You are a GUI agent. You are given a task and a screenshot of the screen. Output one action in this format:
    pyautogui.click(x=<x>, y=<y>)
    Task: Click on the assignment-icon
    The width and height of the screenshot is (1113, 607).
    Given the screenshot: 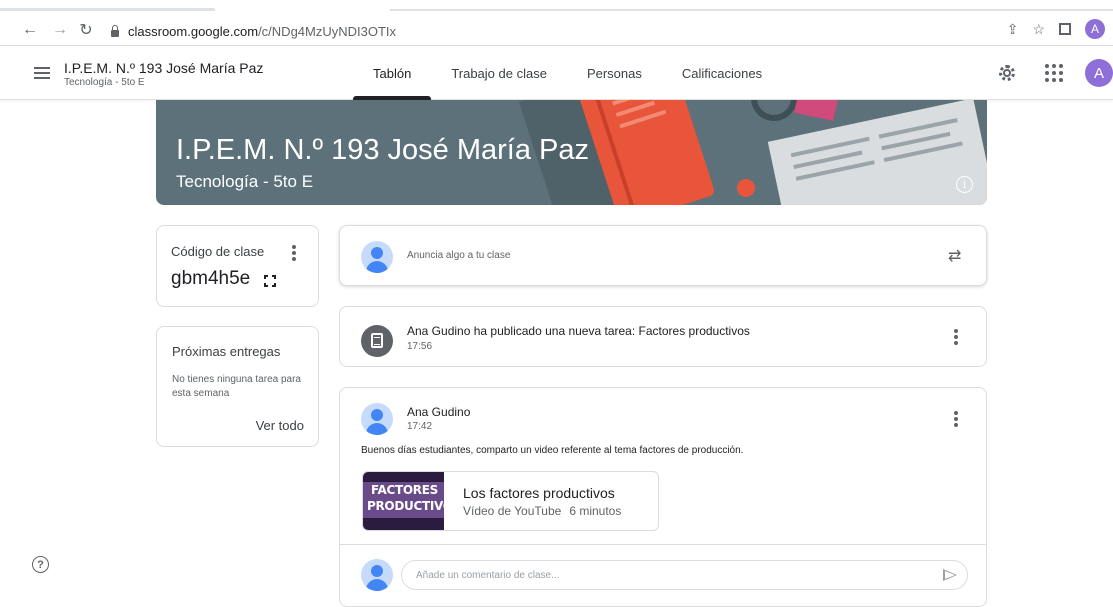 What is the action you would take?
    pyautogui.click(x=377, y=341)
    